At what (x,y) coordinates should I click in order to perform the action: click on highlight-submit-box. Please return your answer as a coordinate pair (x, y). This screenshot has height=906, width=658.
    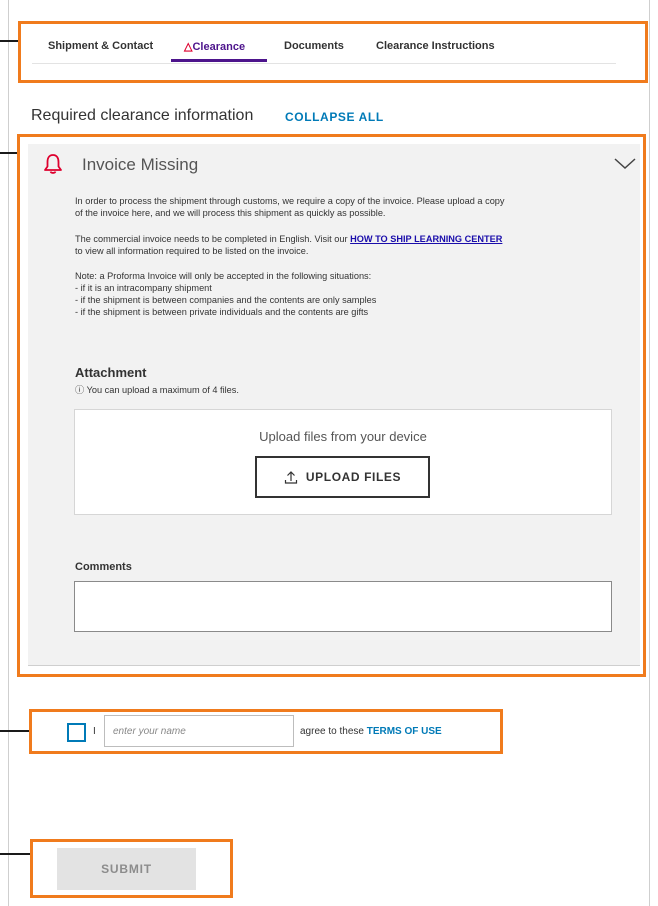
    Looking at the image, I should click on (131, 868).